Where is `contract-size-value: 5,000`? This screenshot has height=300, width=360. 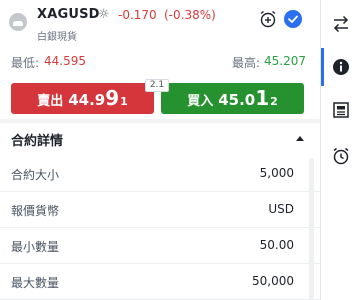 contract-size-value: 5,000 is located at coordinates (276, 173).